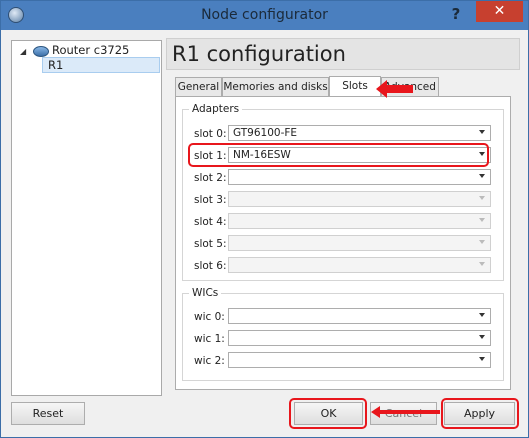 This screenshot has height=438, width=529. What do you see at coordinates (101, 65) in the screenshot?
I see `tree-item-r1: R1` at bounding box center [101, 65].